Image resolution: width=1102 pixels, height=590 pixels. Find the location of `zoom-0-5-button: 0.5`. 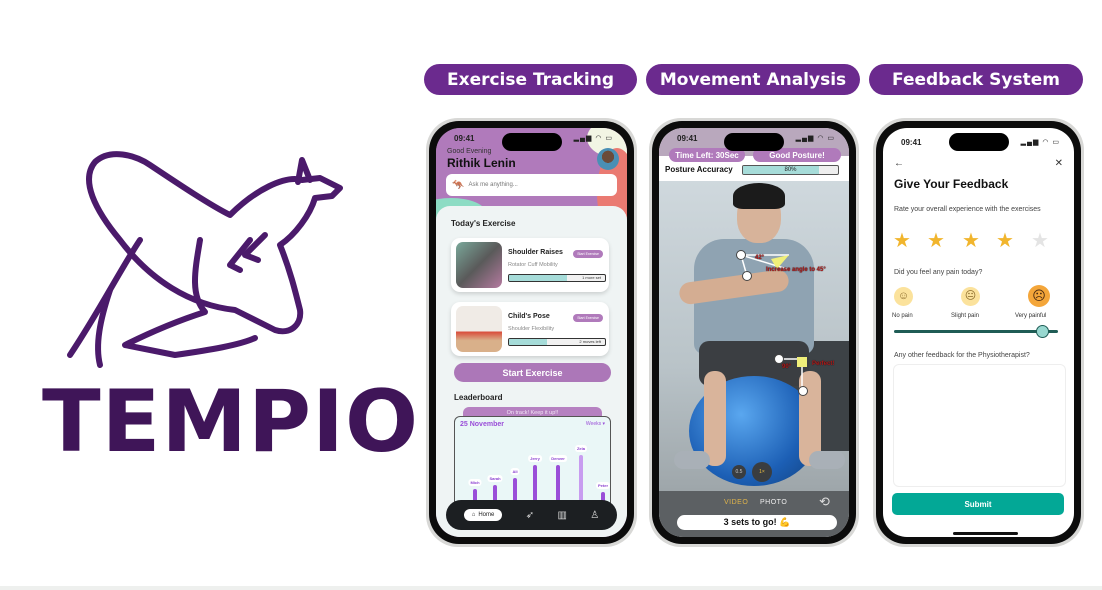

zoom-0-5-button: 0.5 is located at coordinates (739, 472).